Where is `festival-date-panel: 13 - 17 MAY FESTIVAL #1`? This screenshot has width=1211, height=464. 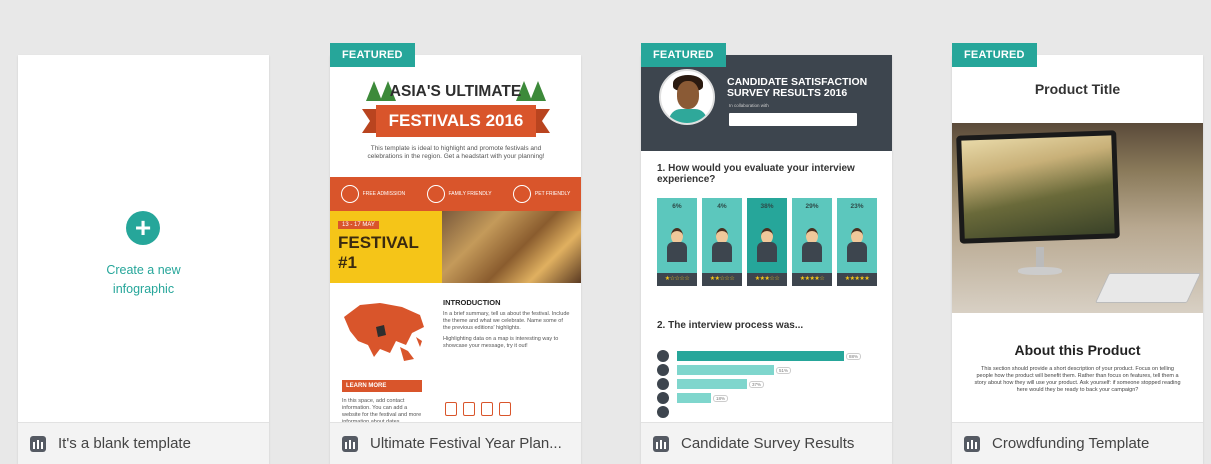 festival-date-panel: 13 - 17 MAY FESTIVAL #1 is located at coordinates (386, 247).